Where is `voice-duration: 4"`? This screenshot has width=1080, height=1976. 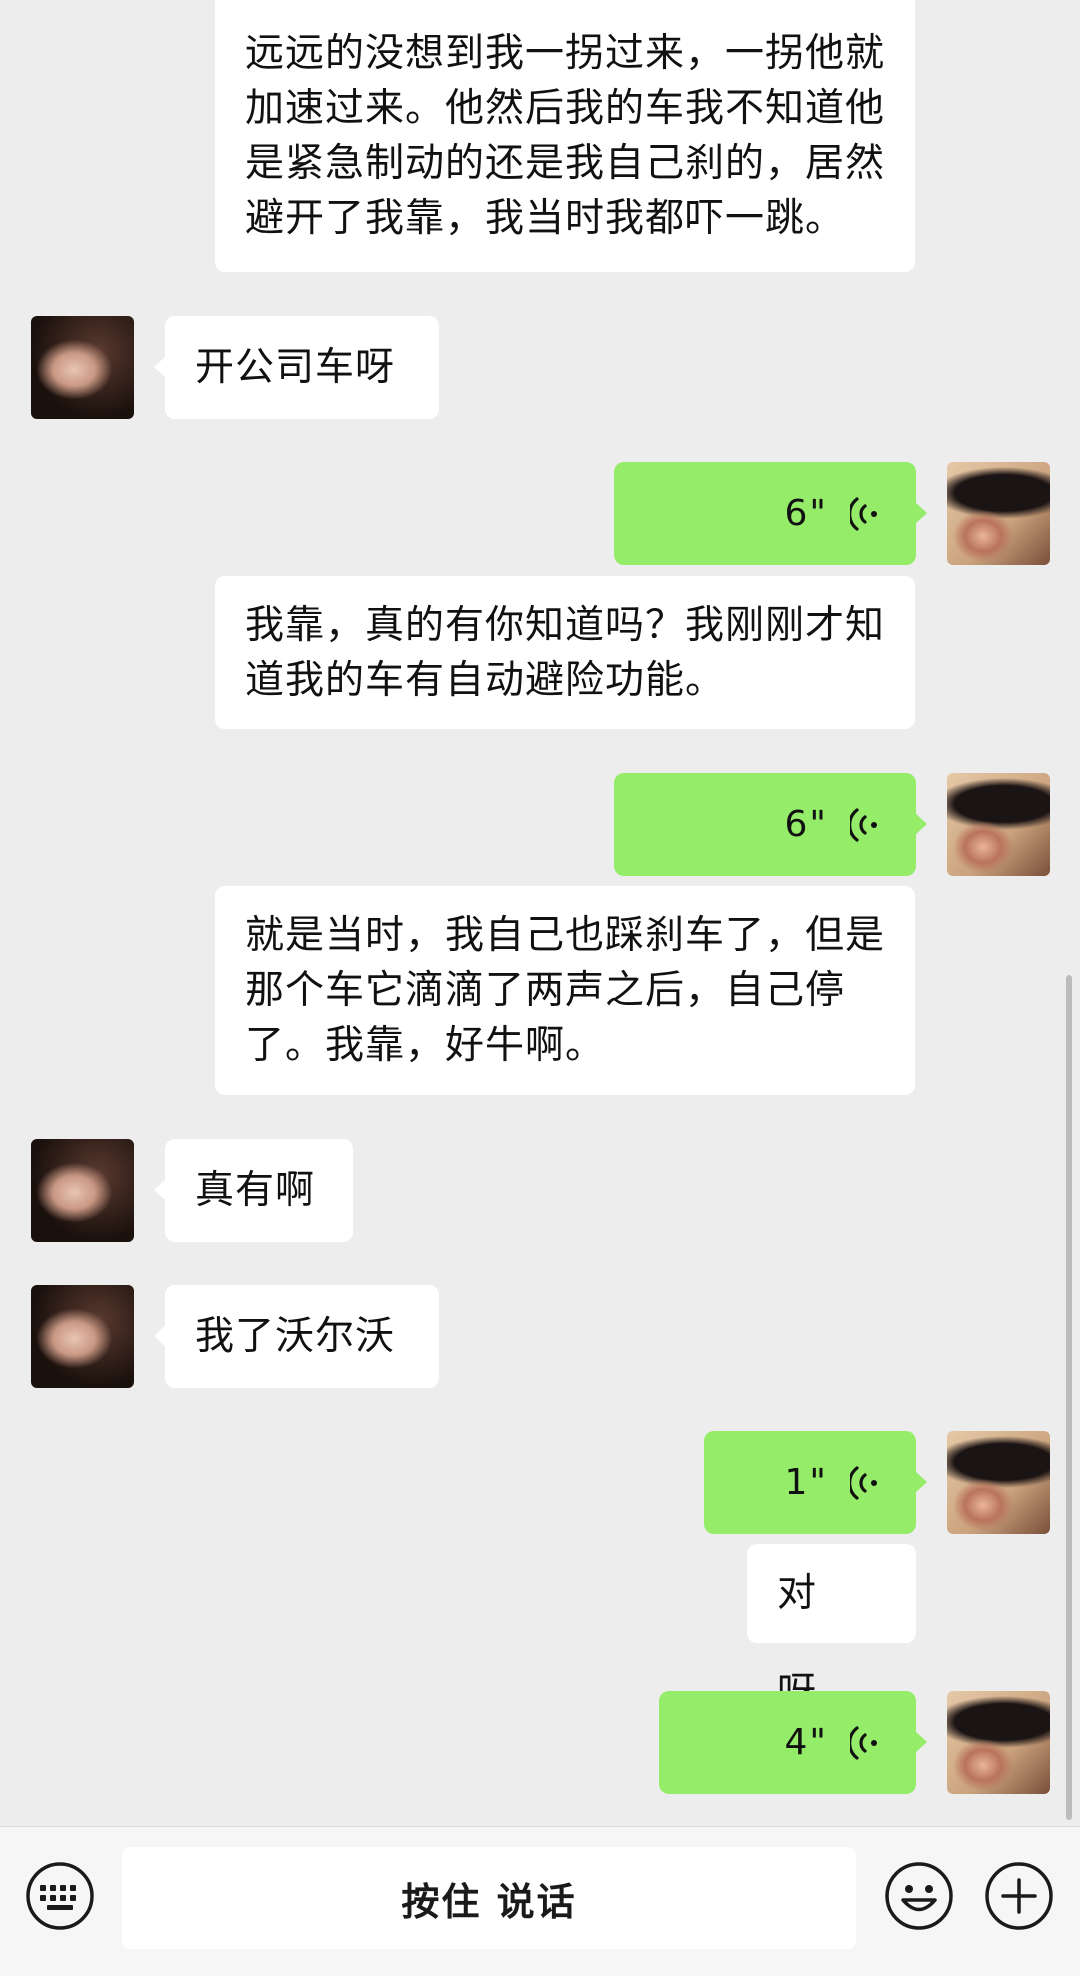
voice-duration: 4" is located at coordinates (806, 1742).